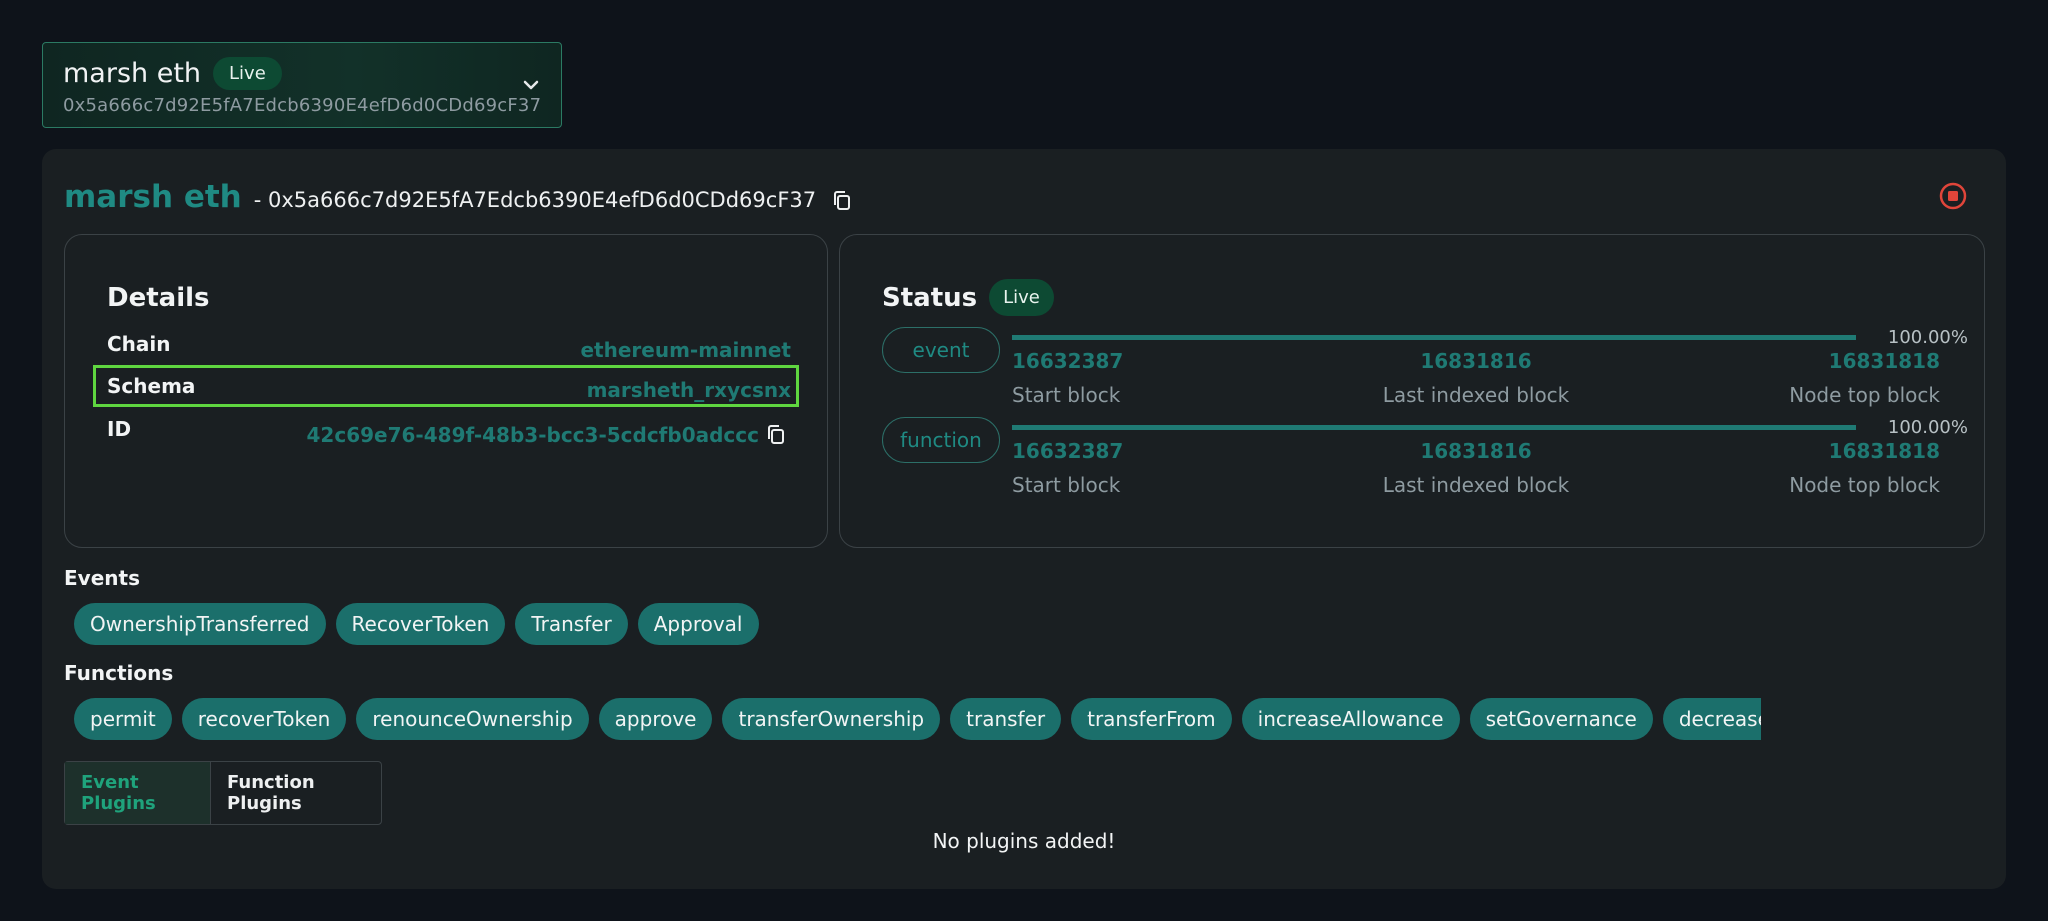  Describe the element at coordinates (1151, 719) in the screenshot. I see `function-chip: transferFrom` at that location.